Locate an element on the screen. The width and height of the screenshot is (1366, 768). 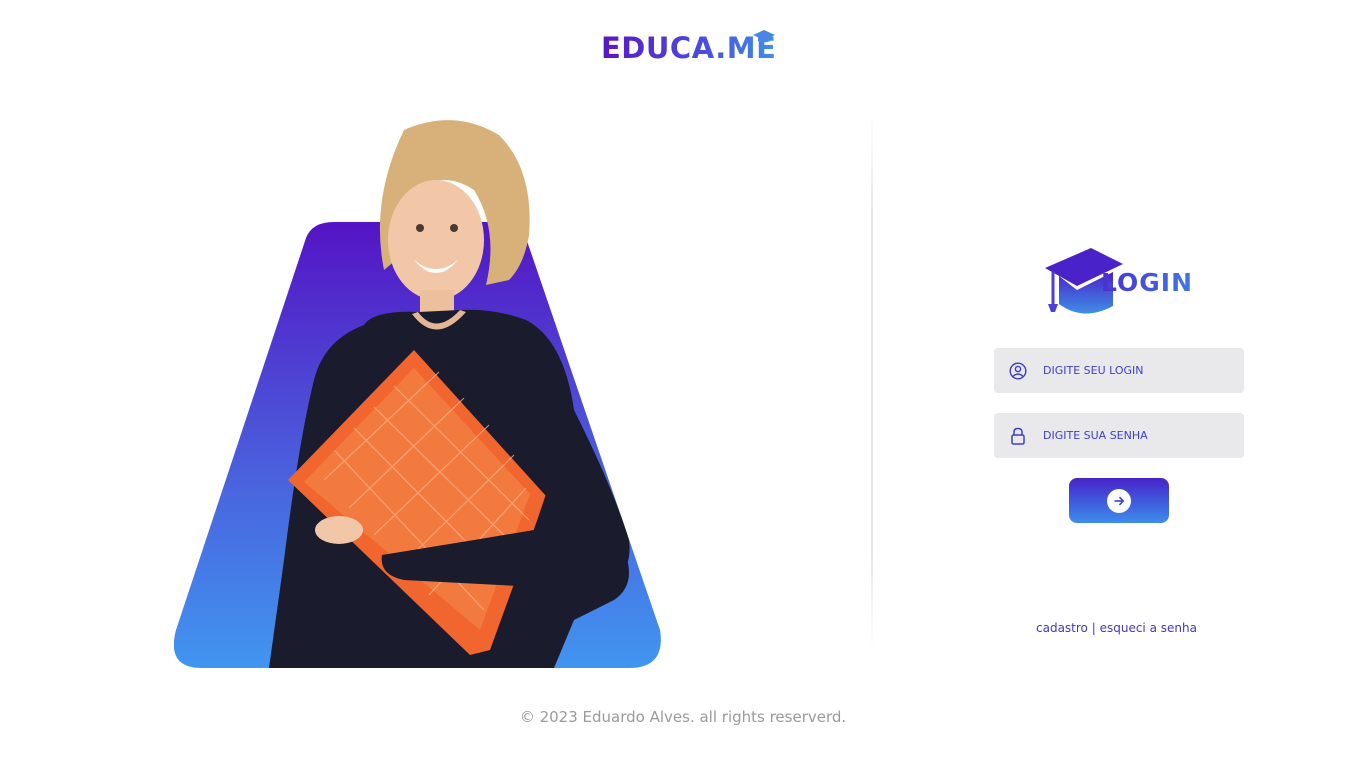
lock-icon is located at coordinates (1018, 436).